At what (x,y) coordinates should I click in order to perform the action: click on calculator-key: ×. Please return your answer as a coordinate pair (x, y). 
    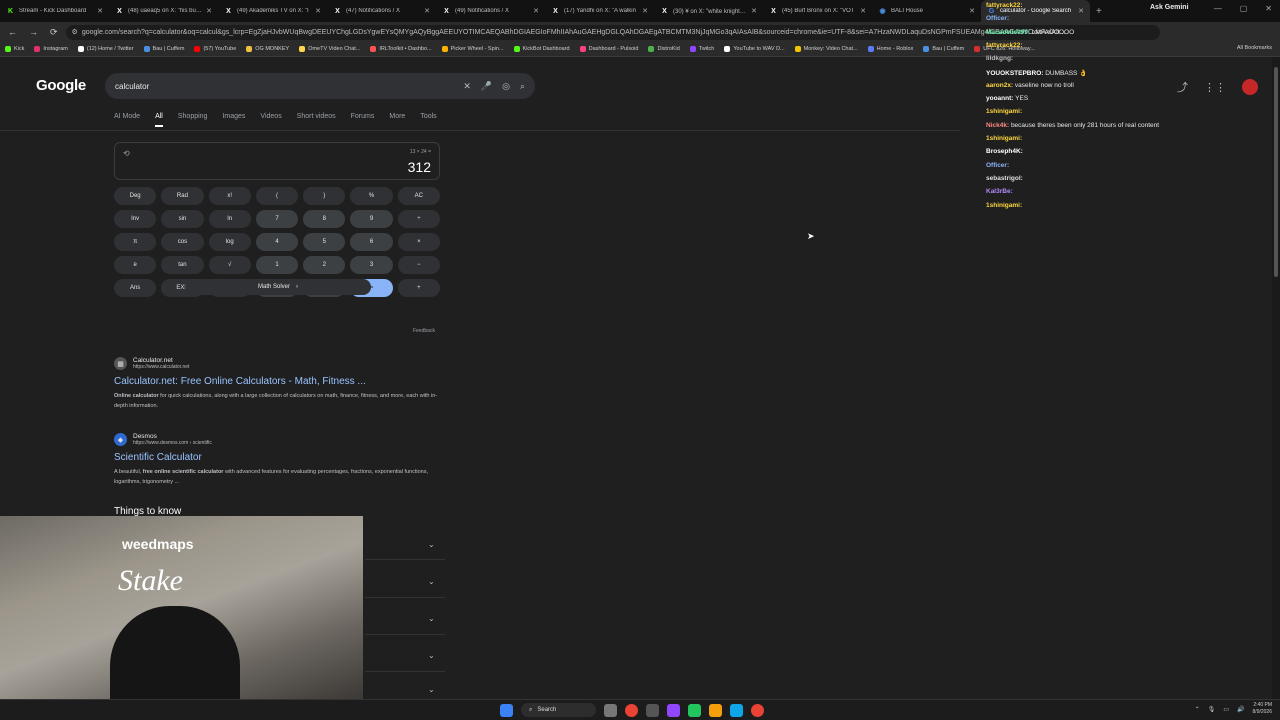
    Looking at the image, I should click on (418, 242).